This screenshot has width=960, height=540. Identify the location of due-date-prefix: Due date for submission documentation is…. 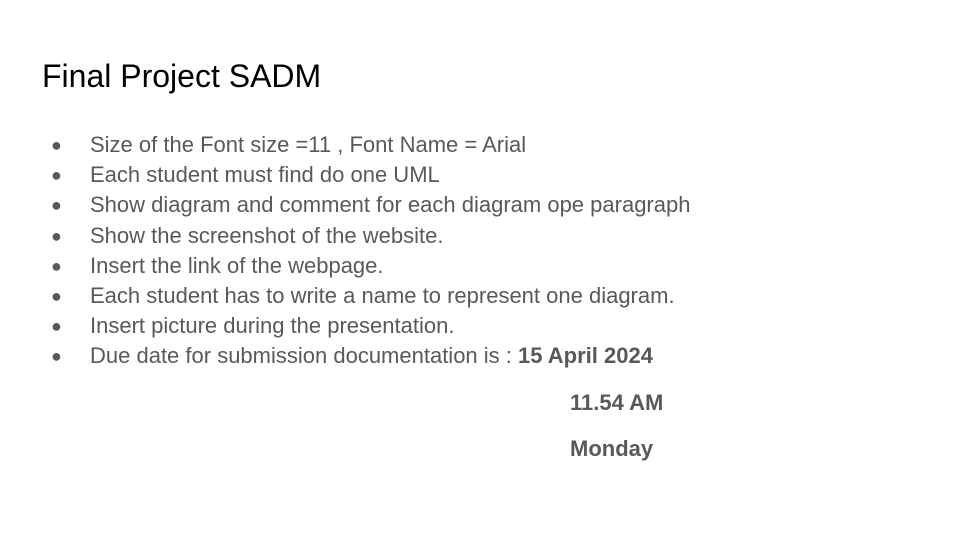
(304, 356).